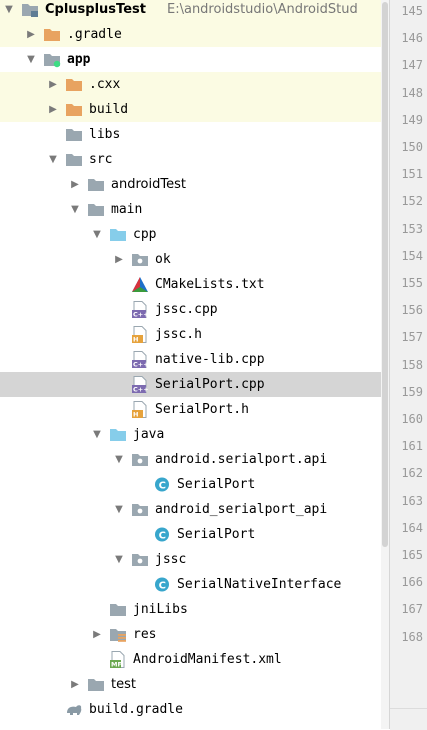 Image resolution: width=427 pixels, height=730 pixels. I want to click on project-path: E:\androidstudio\AndroidStud, so click(262, 9).